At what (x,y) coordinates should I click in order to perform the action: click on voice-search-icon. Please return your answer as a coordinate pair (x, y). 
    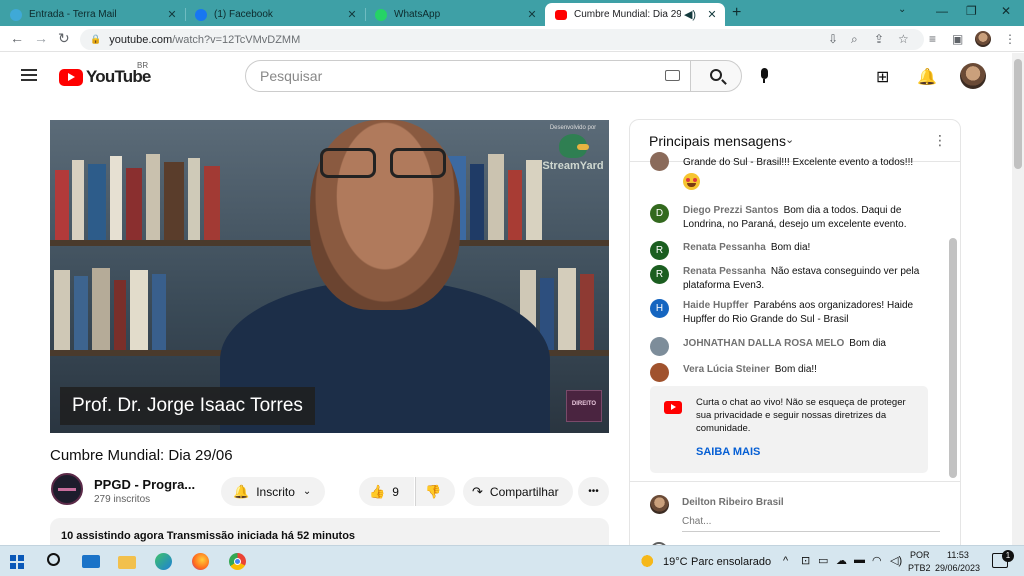
    Looking at the image, I should click on (764, 76).